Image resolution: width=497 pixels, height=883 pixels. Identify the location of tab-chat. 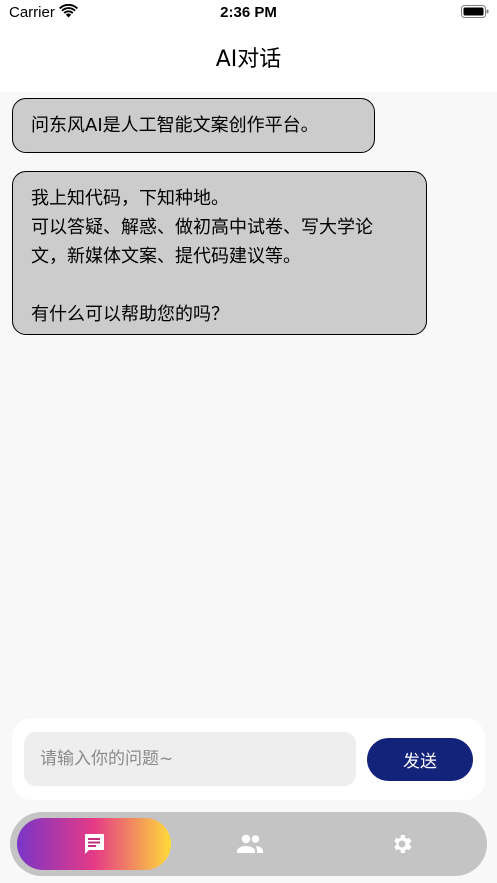
(94, 844).